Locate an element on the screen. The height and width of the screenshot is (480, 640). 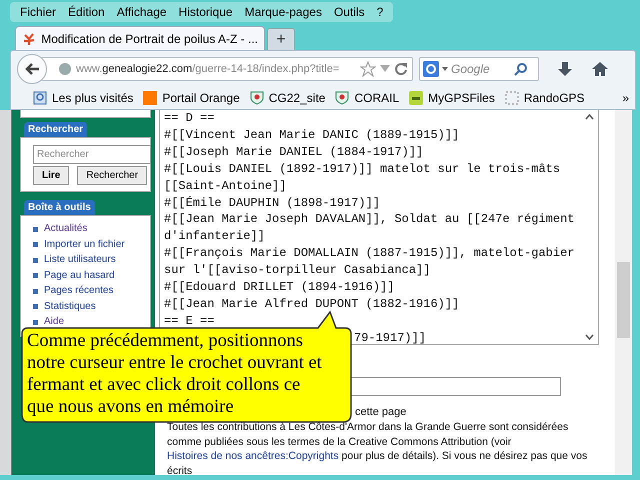
code-line: == E == is located at coordinates (189, 321).